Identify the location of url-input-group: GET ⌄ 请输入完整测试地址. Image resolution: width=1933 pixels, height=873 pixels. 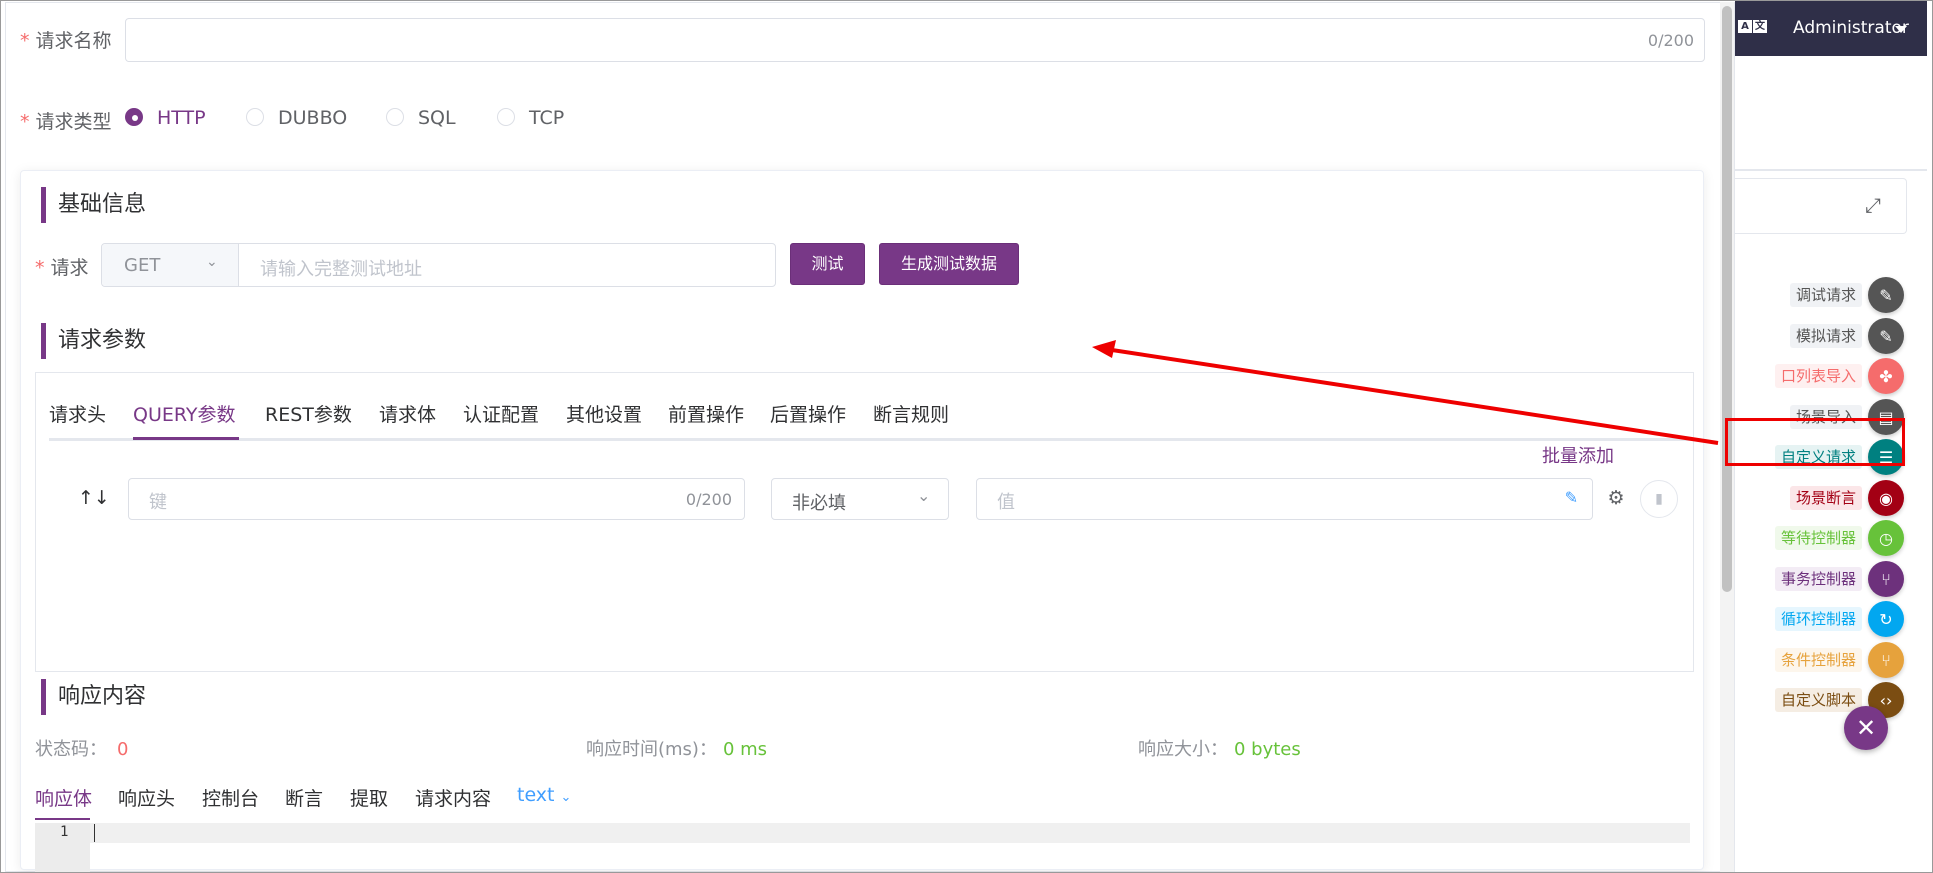
(438, 265).